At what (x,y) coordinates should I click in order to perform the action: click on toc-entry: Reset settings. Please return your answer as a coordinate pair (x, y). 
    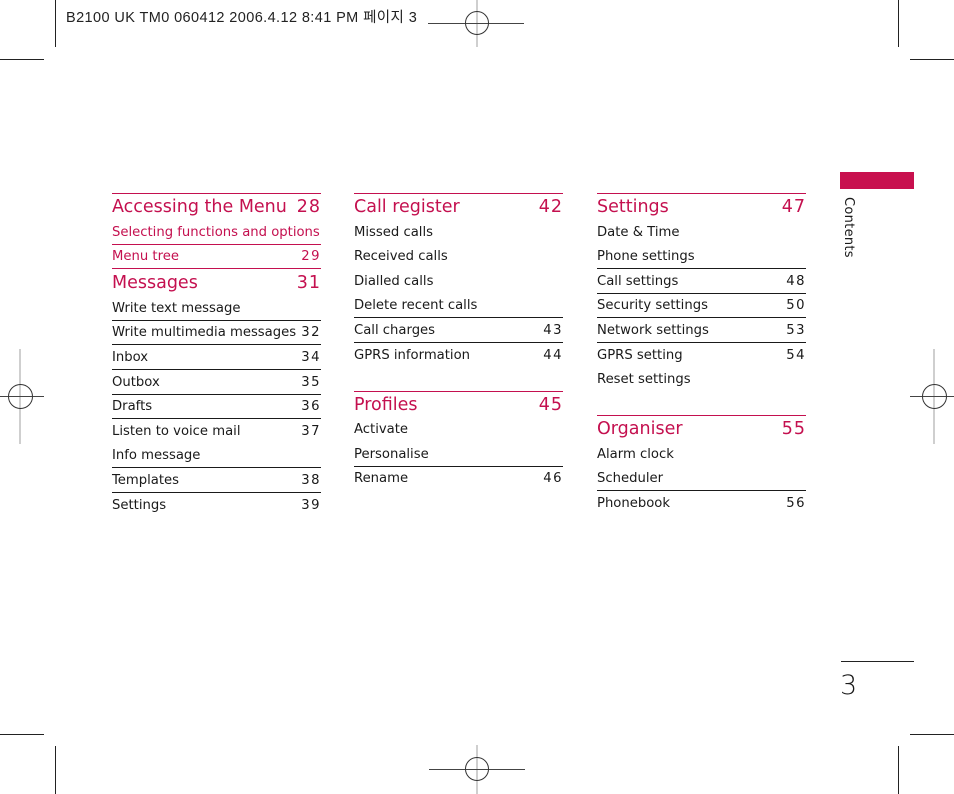
    Looking at the image, I should click on (701, 379).